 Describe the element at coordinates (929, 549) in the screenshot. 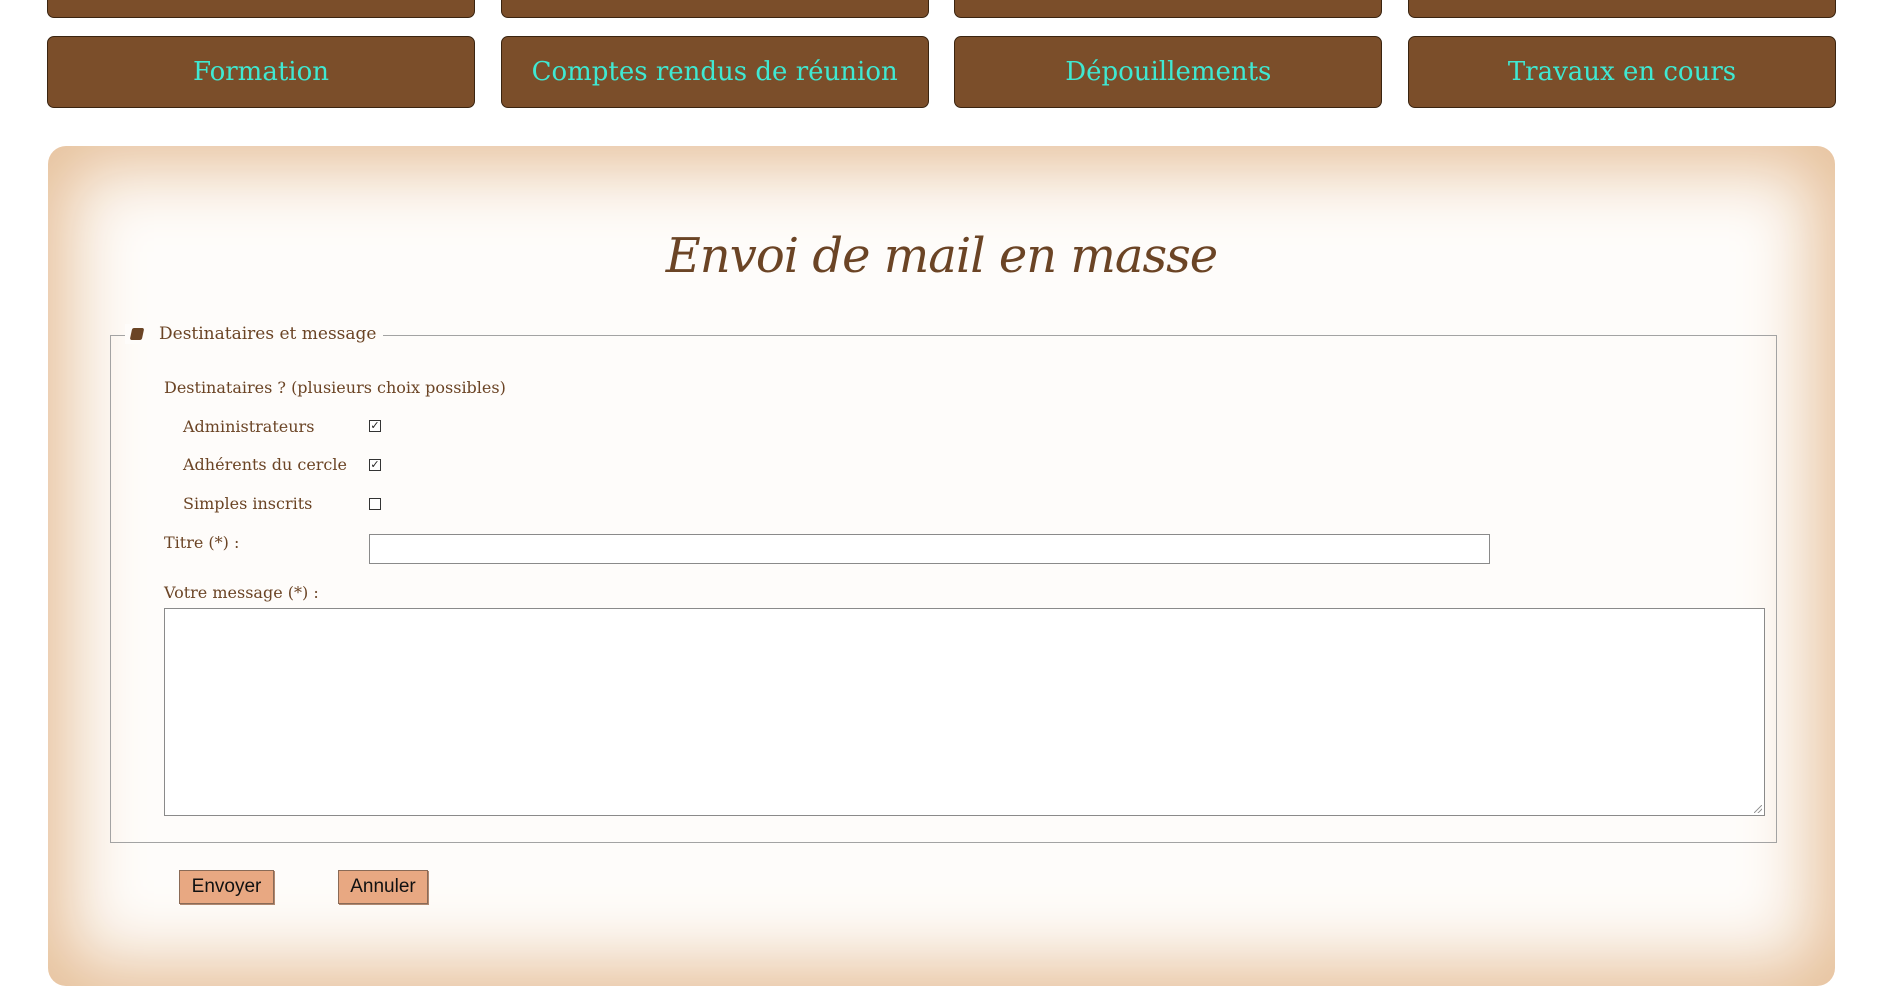

I see `title-input` at that location.